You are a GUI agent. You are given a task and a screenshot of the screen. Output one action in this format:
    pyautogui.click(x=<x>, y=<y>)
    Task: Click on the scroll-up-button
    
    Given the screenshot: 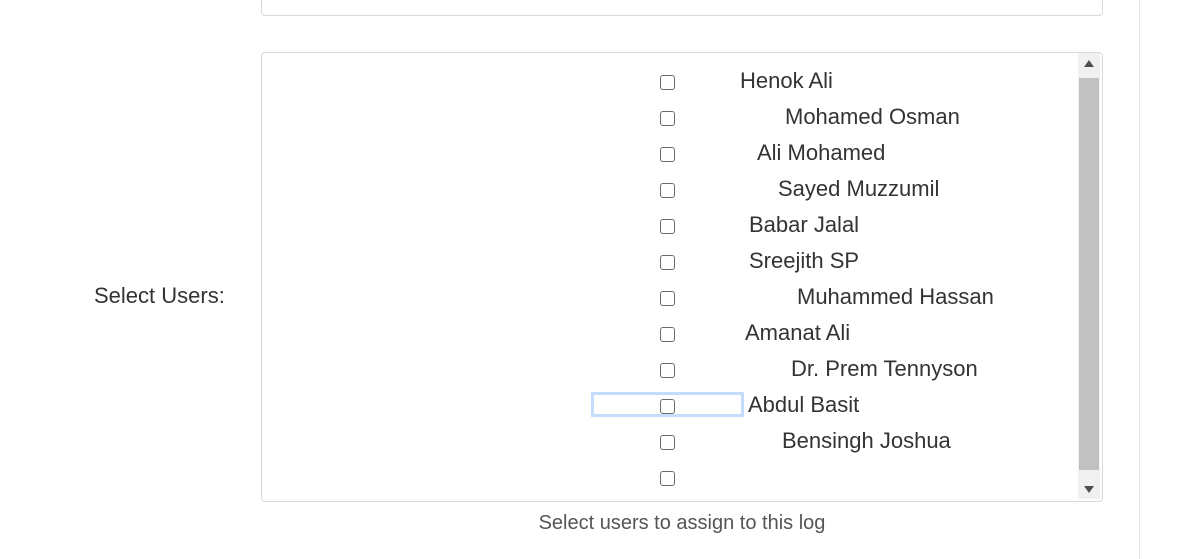 What is the action you would take?
    pyautogui.click(x=1089, y=63)
    